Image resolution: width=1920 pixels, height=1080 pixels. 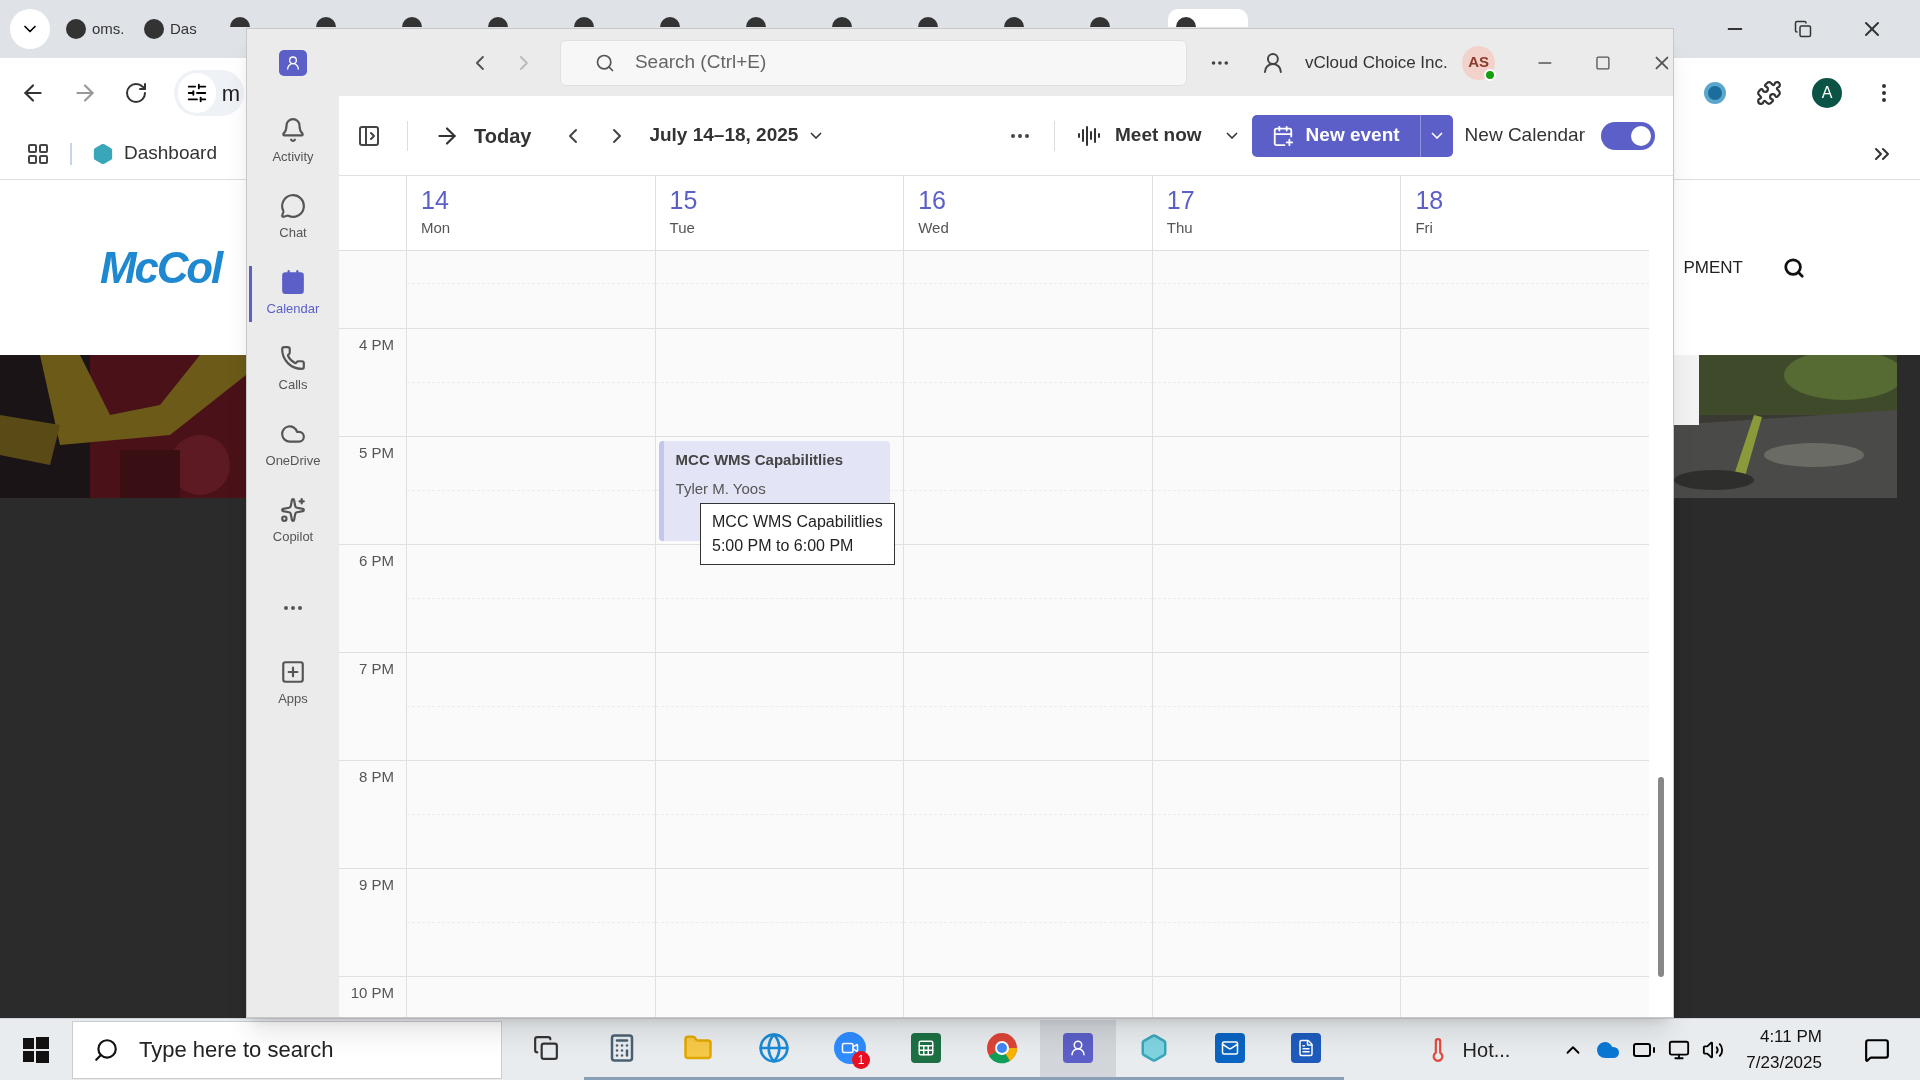 What do you see at coordinates (196, 93) in the screenshot?
I see `site-settings-icon` at bounding box center [196, 93].